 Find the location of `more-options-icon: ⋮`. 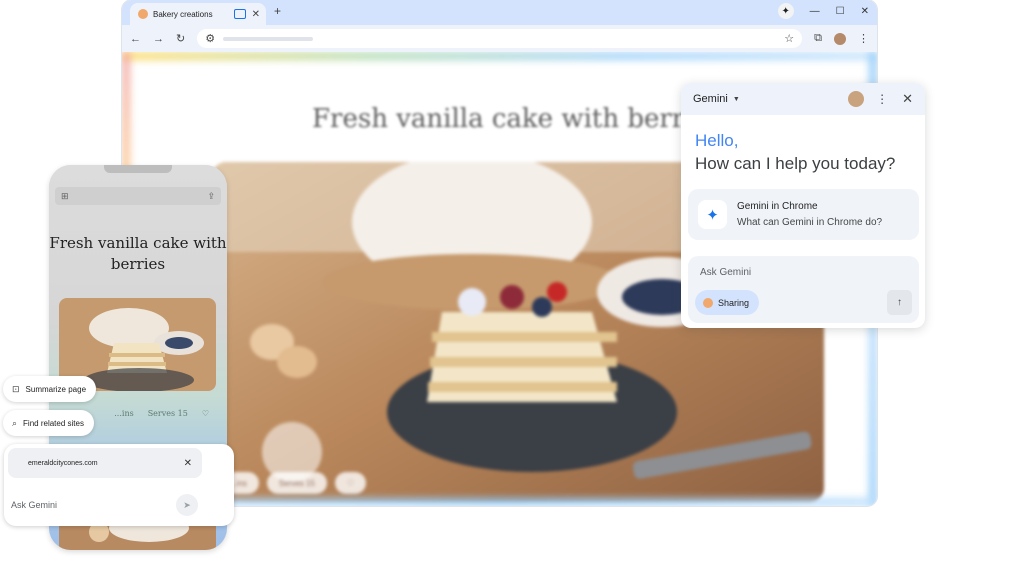

more-options-icon: ⋮ is located at coordinates (882, 99).